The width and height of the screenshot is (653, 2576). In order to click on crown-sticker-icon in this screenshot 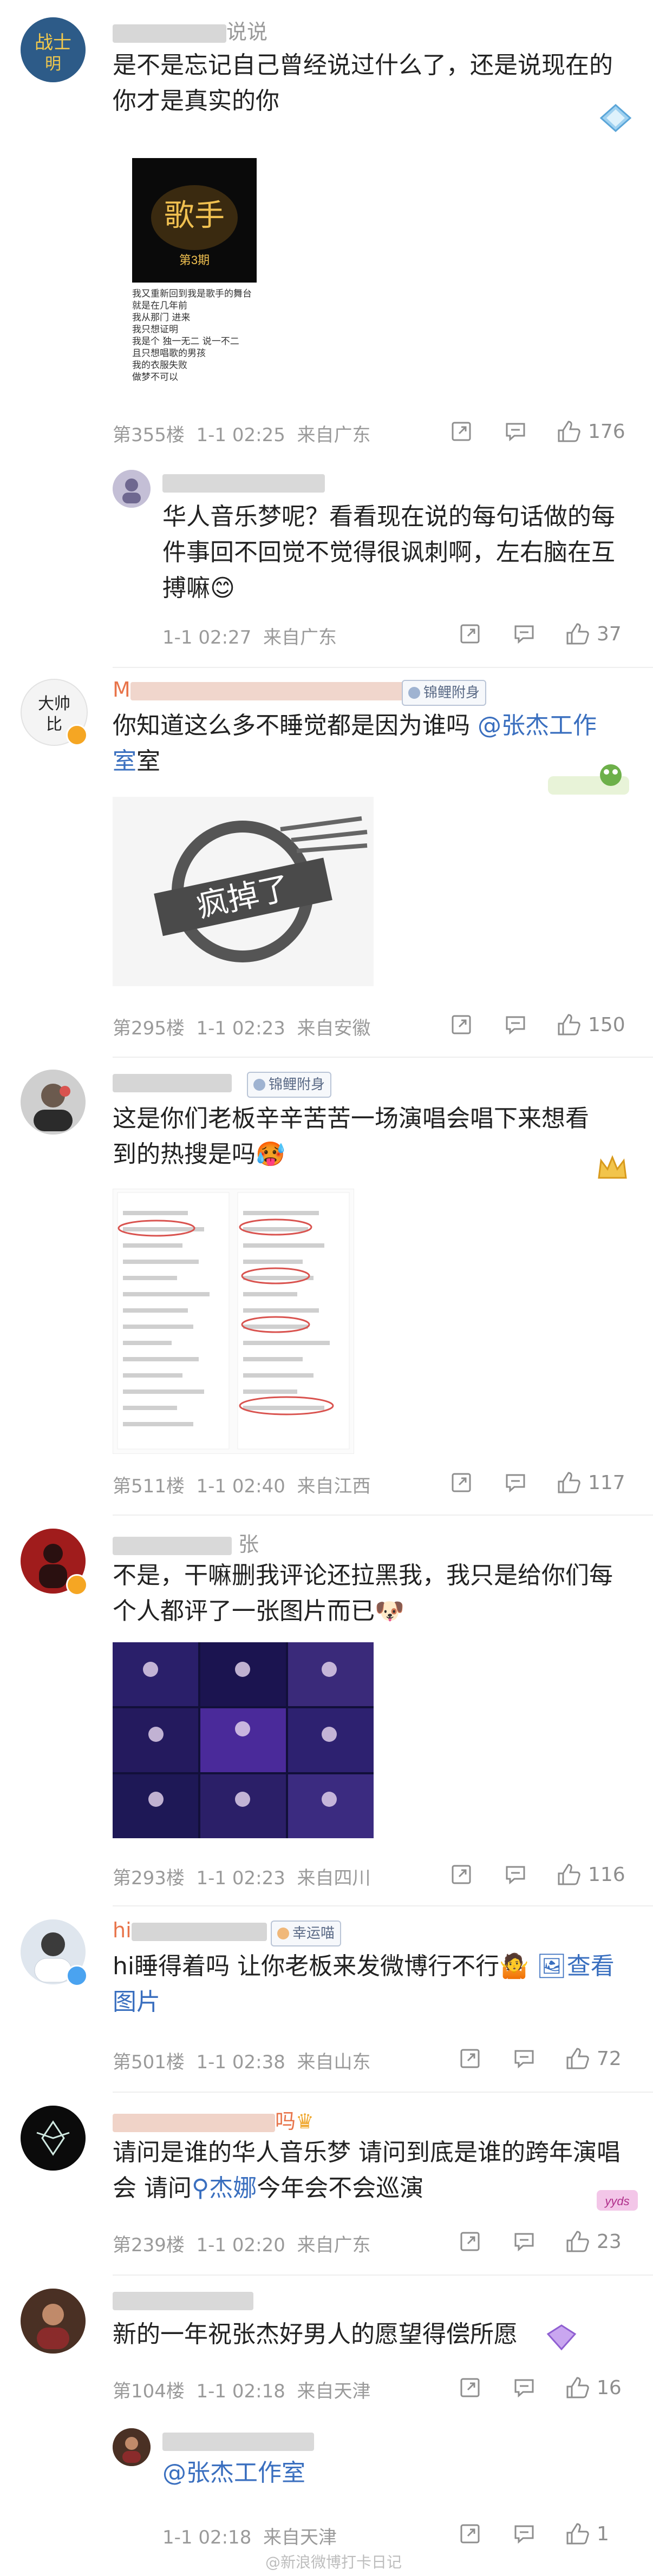, I will do `click(612, 1169)`.